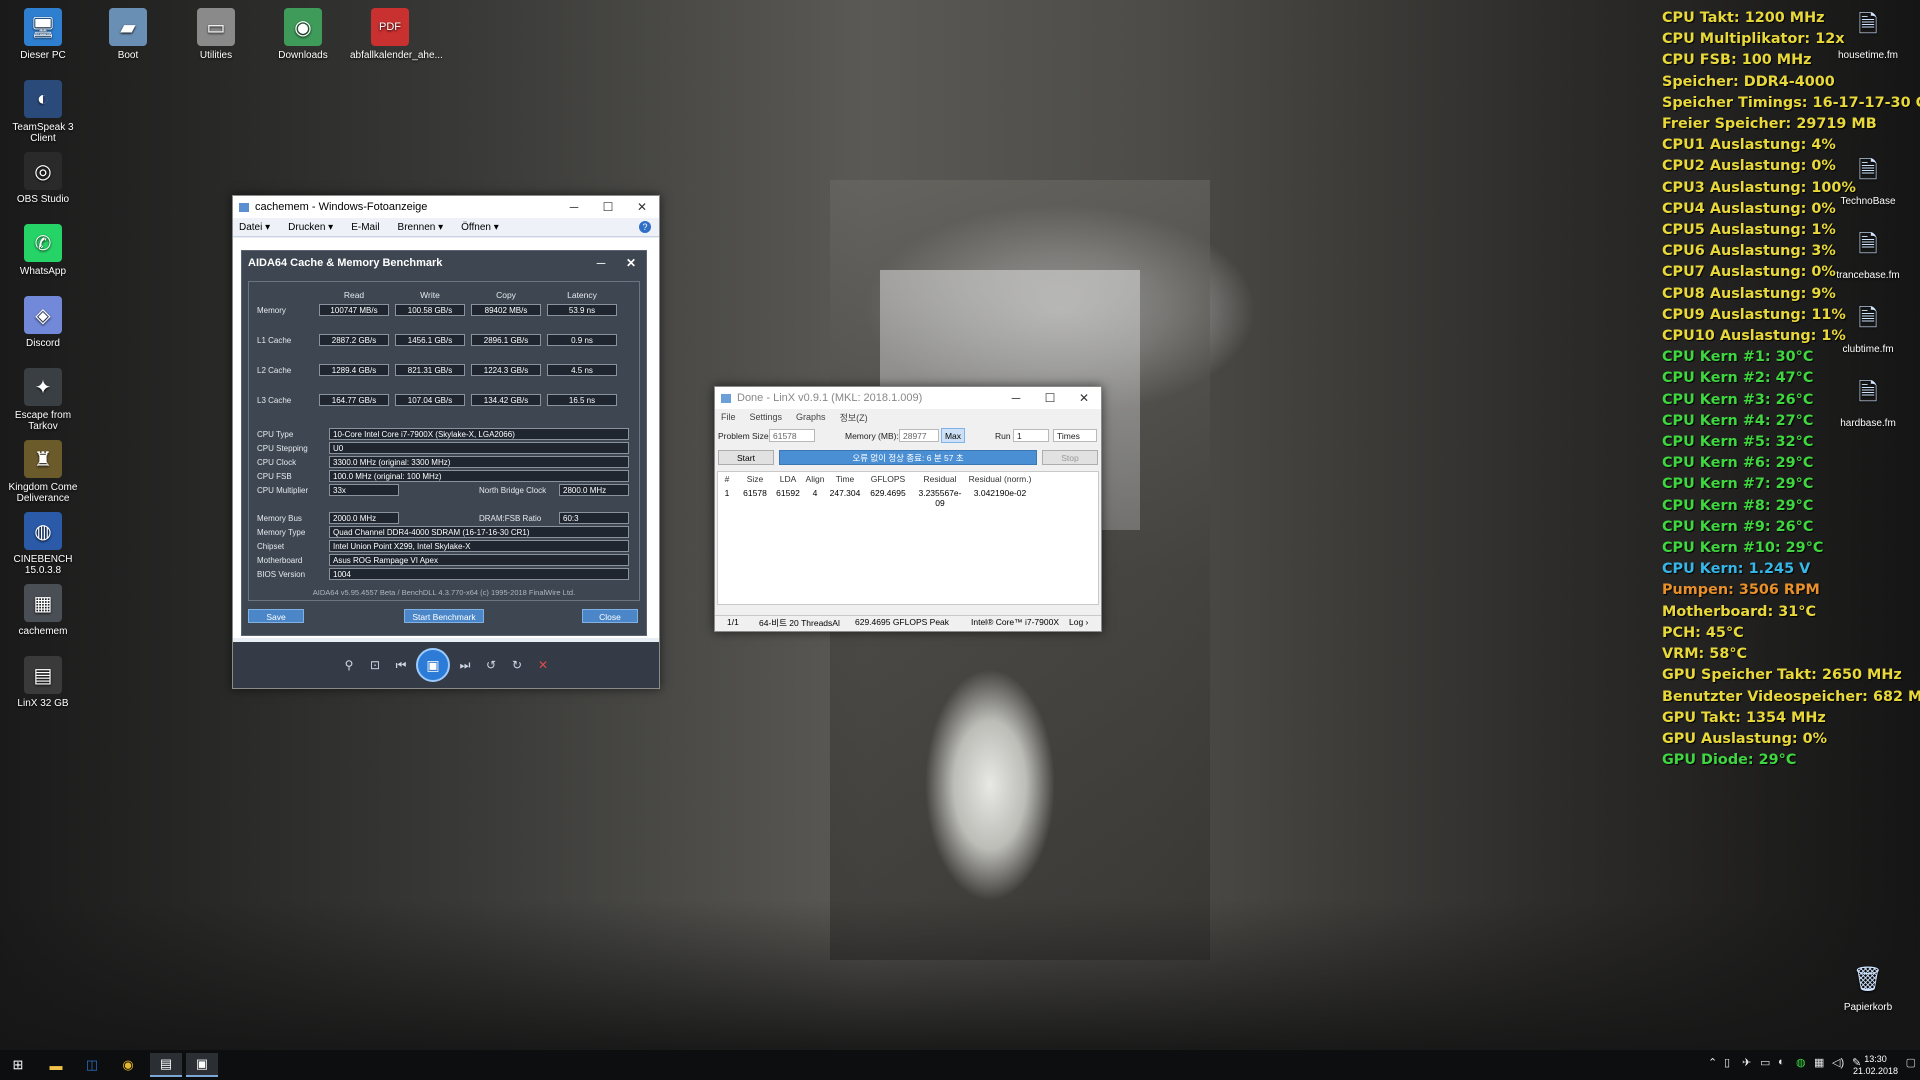 This screenshot has height=1080, width=1920. Describe the element at coordinates (43, 34) in the screenshot. I see `desktop-icon: 🖥 Dieser PC` at that location.